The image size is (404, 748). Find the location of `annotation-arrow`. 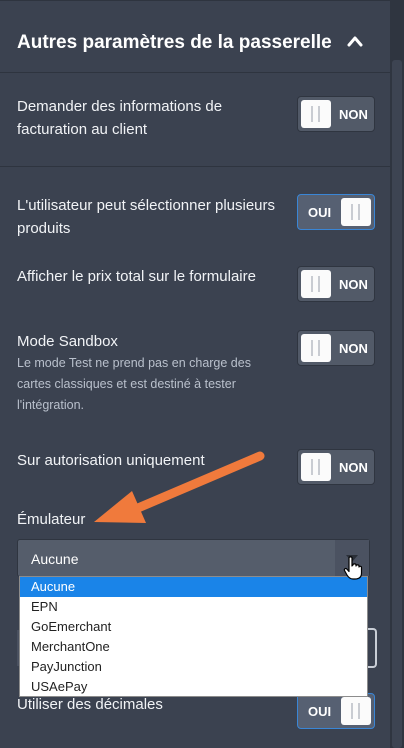

annotation-arrow is located at coordinates (179, 487).